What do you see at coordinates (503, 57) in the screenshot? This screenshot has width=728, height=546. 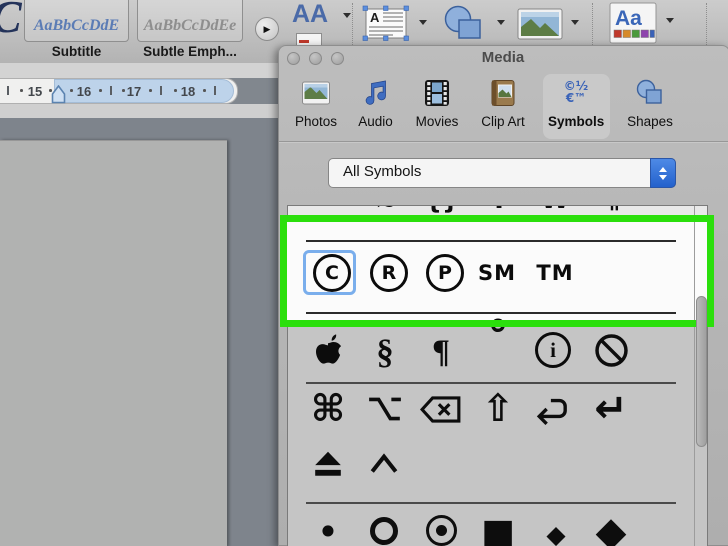 I see `palette-title: Media` at bounding box center [503, 57].